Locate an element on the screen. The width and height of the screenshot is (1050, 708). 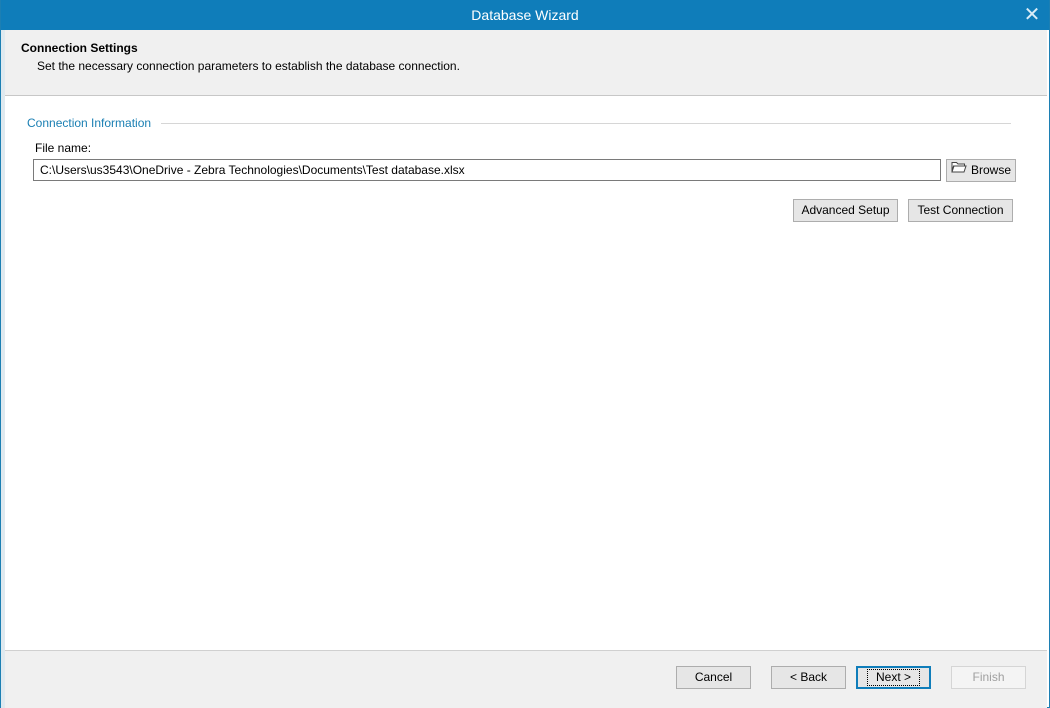
section-title: Connection Information is located at coordinates (89, 123).